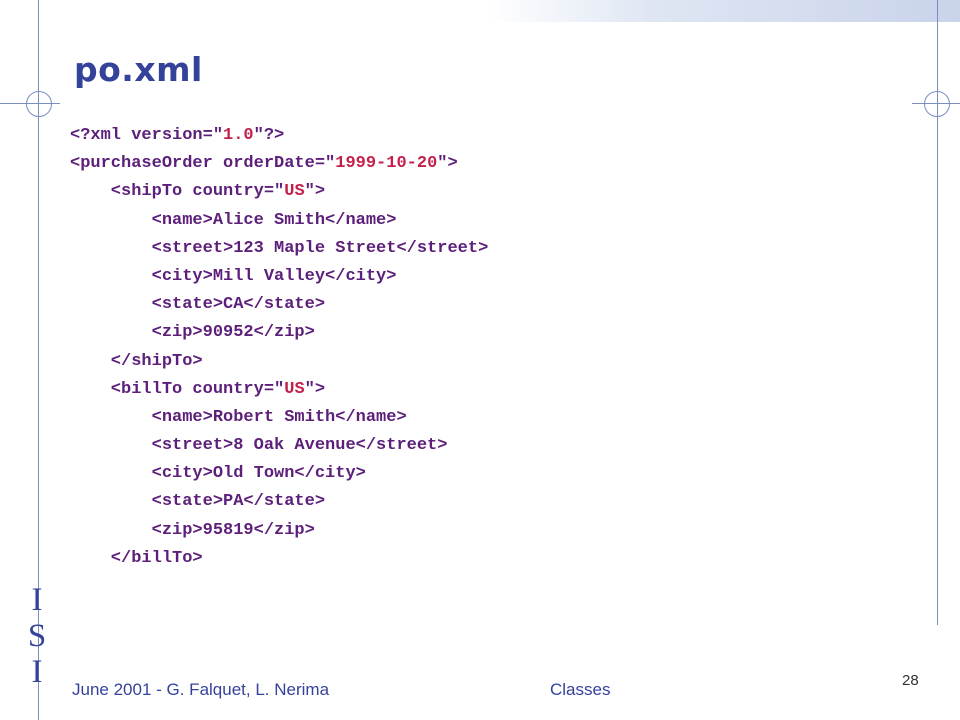  I want to click on code-line: <name>Robert Smith</name>, so click(279, 418).